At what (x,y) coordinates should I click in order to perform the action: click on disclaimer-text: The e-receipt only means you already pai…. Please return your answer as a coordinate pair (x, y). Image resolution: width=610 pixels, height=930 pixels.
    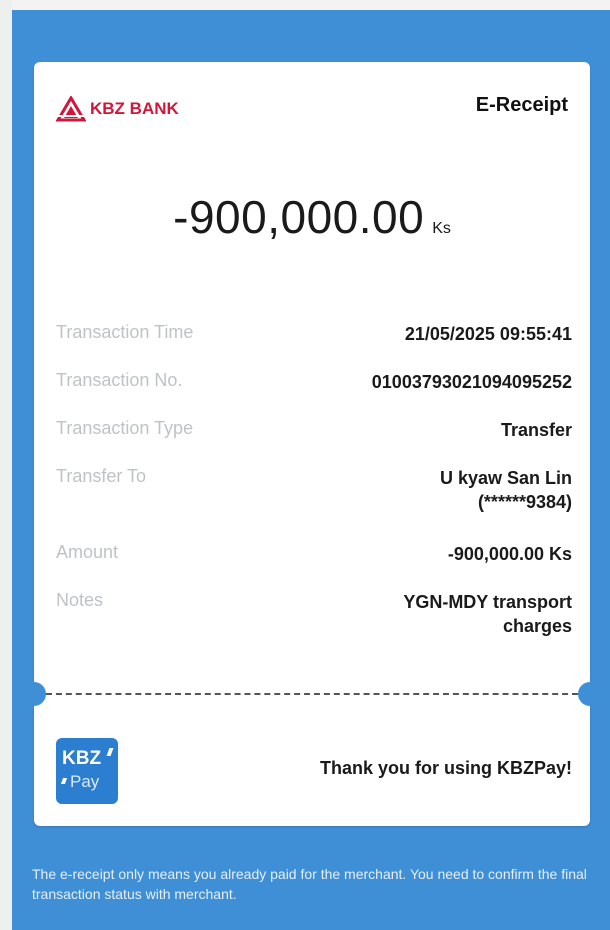
    Looking at the image, I should click on (309, 884).